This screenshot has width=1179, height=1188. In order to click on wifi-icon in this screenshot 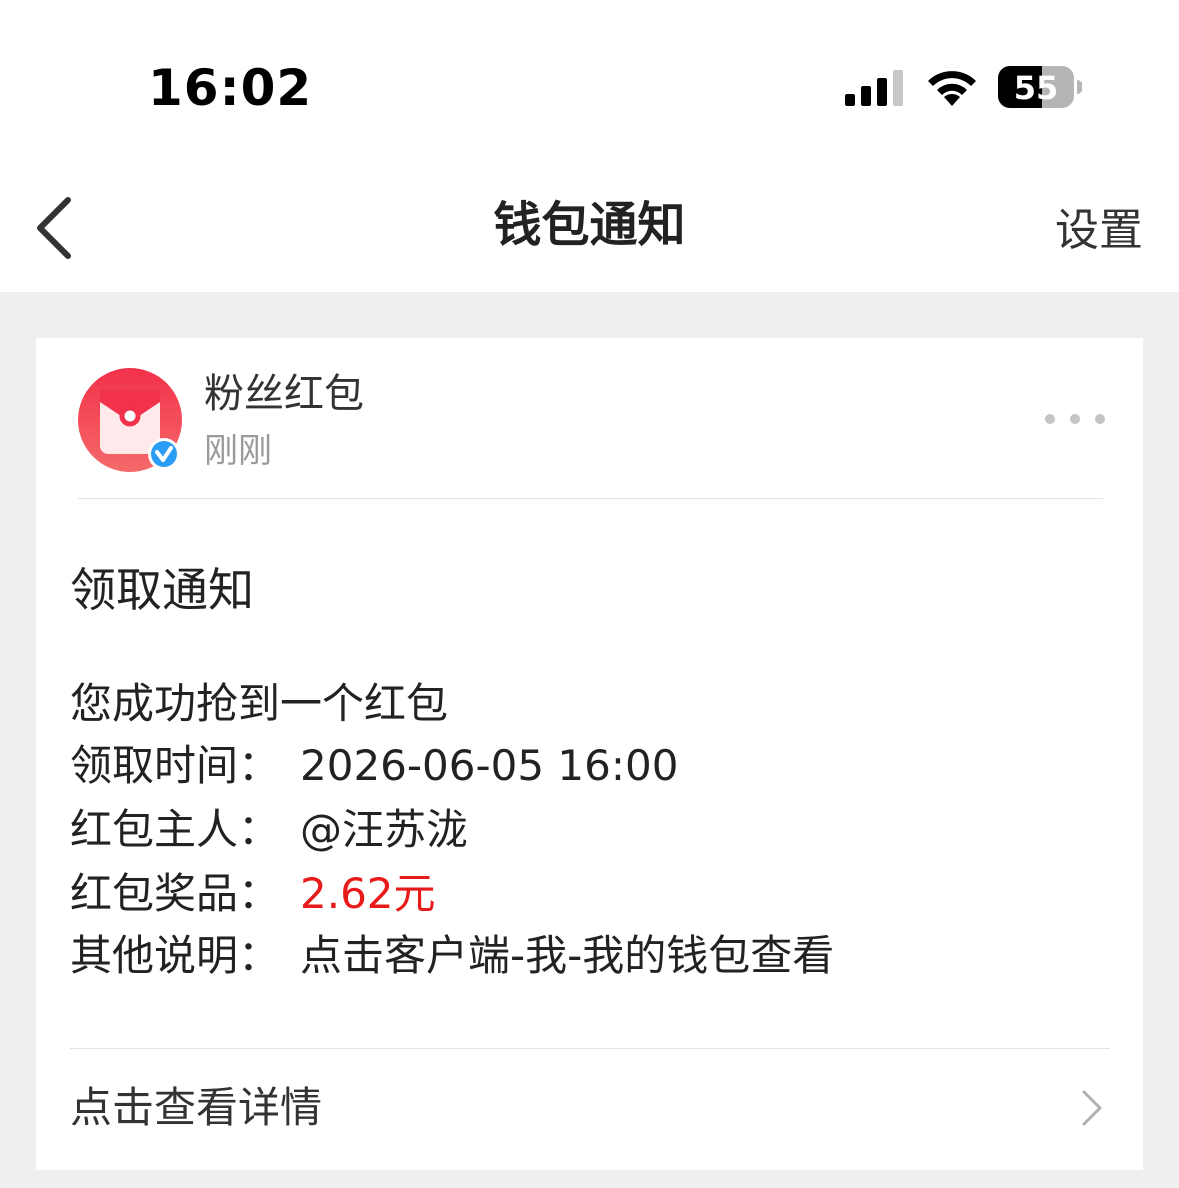, I will do `click(952, 88)`.